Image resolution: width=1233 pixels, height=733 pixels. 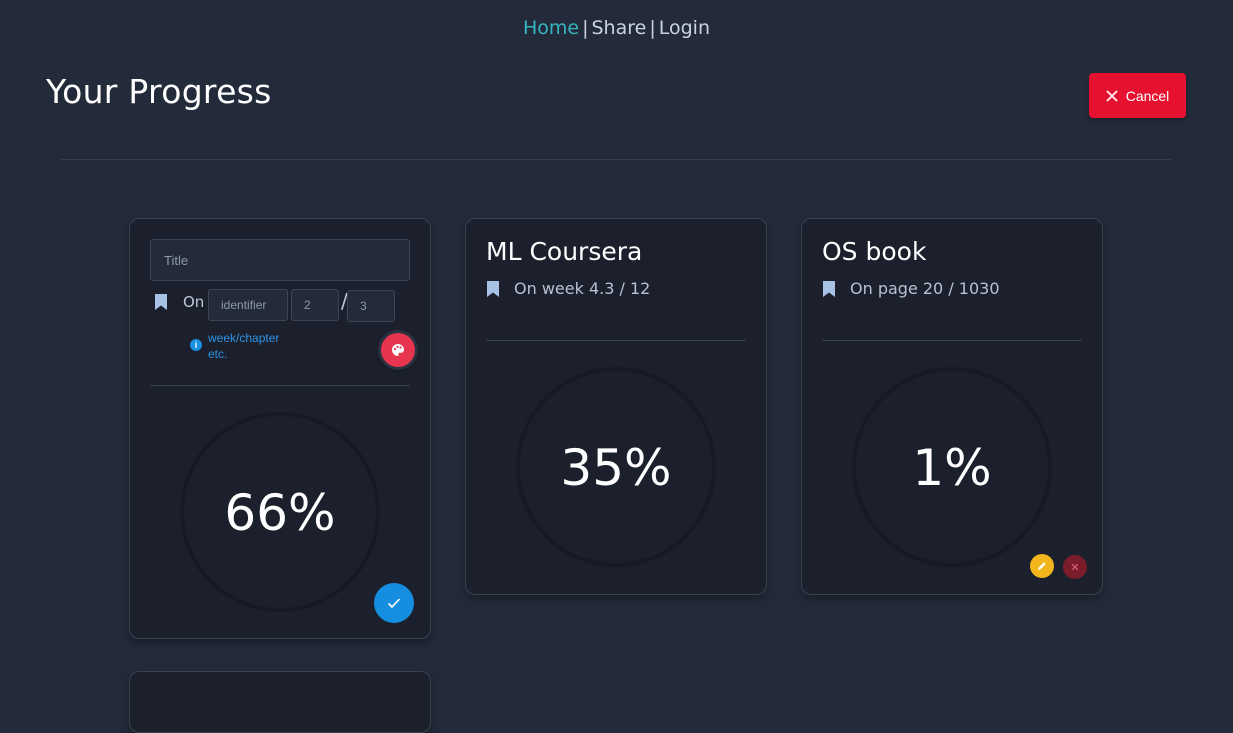 What do you see at coordinates (616, 159) in the screenshot?
I see `header-divider` at bounding box center [616, 159].